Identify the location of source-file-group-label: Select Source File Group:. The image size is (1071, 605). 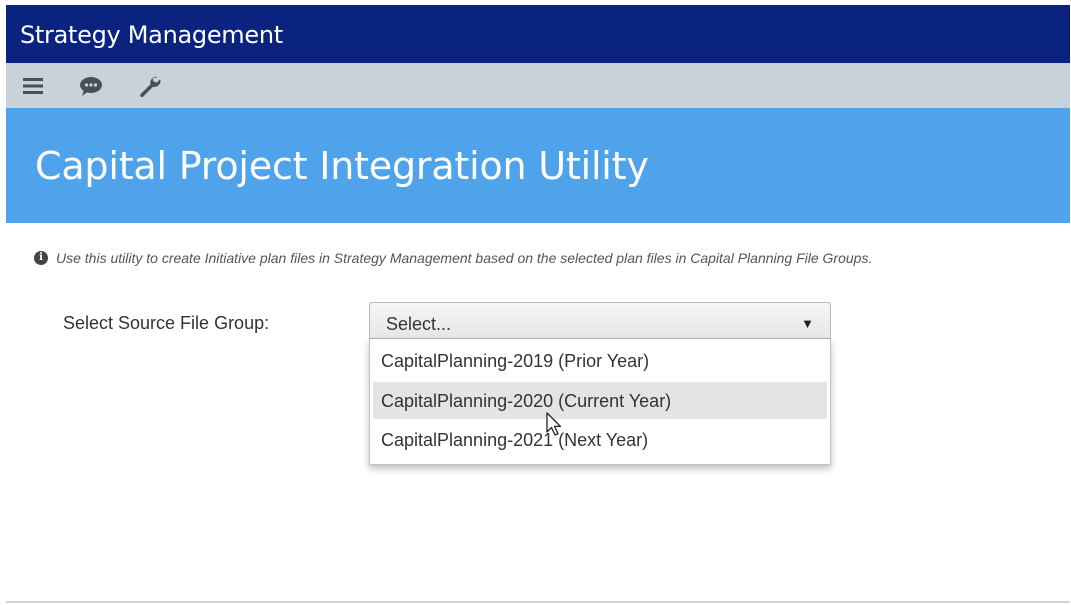
(166, 323).